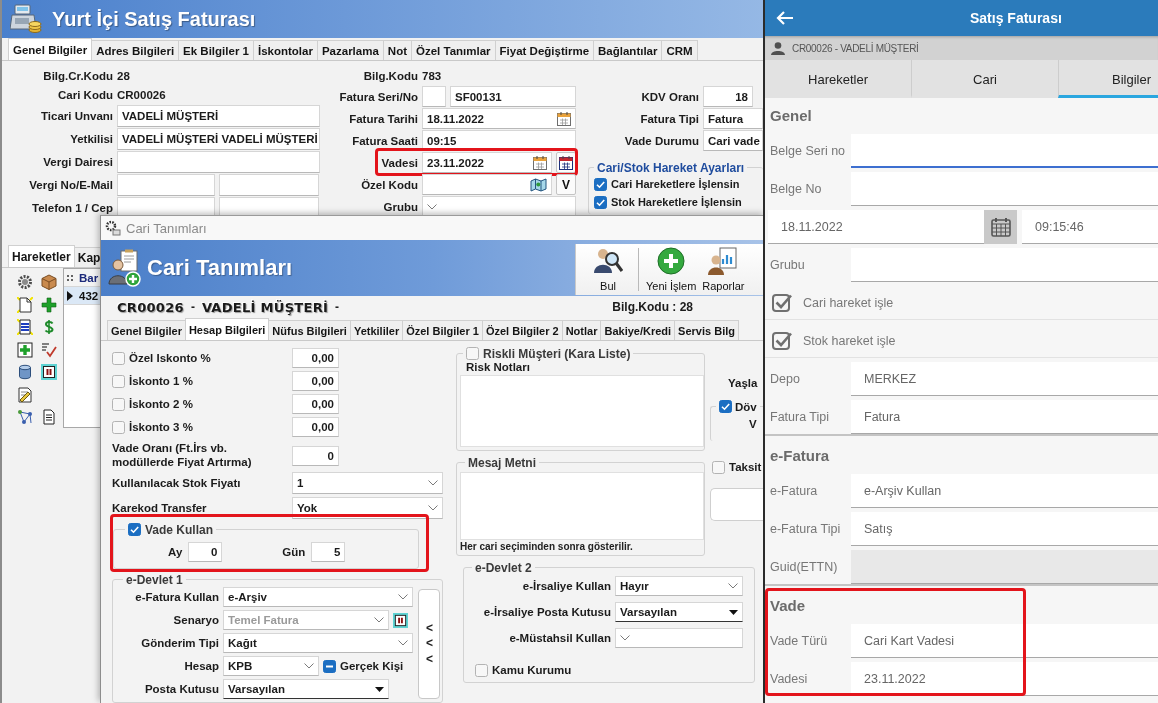  What do you see at coordinates (679, 50) in the screenshot?
I see `tab: CRM` at bounding box center [679, 50].